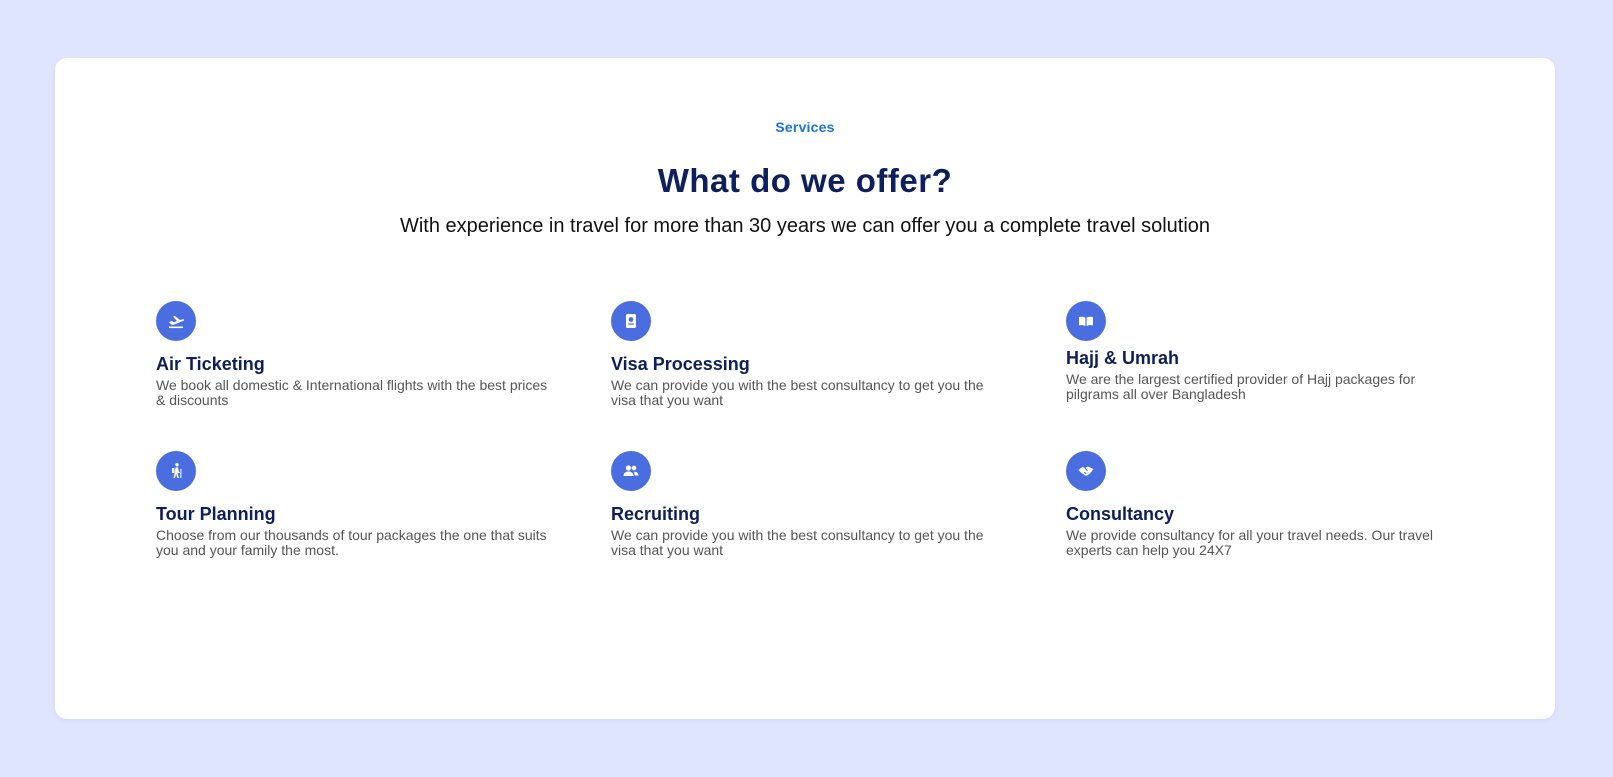 The image size is (1613, 777). What do you see at coordinates (216, 514) in the screenshot?
I see `service-title: Tour Planning` at bounding box center [216, 514].